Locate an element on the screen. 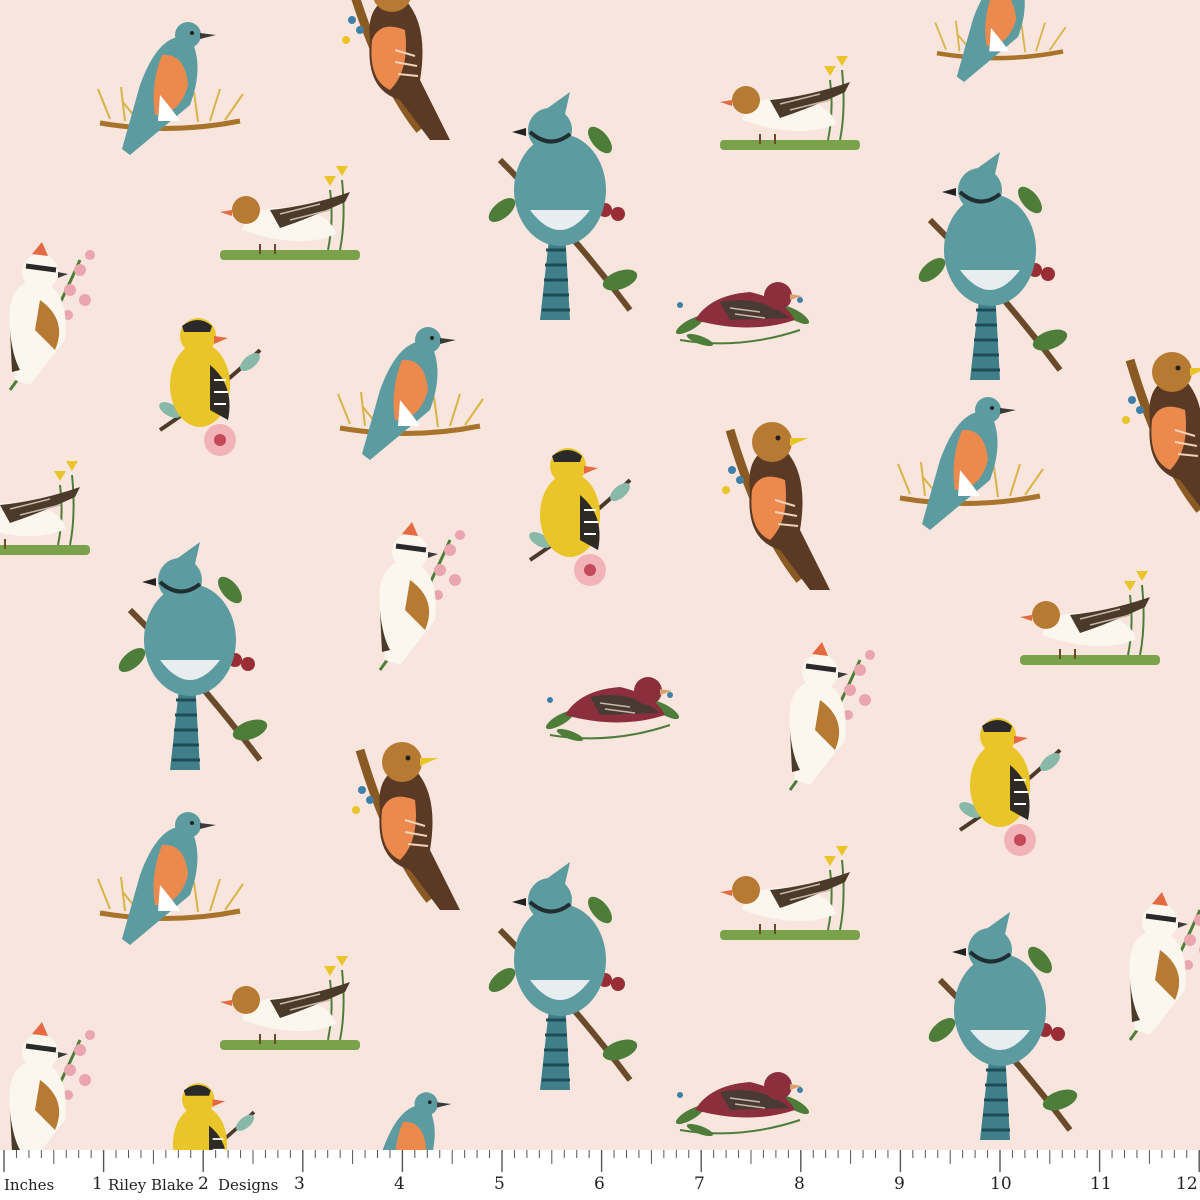 The image size is (1200, 1200). ruler-number: 11 is located at coordinates (1101, 1184).